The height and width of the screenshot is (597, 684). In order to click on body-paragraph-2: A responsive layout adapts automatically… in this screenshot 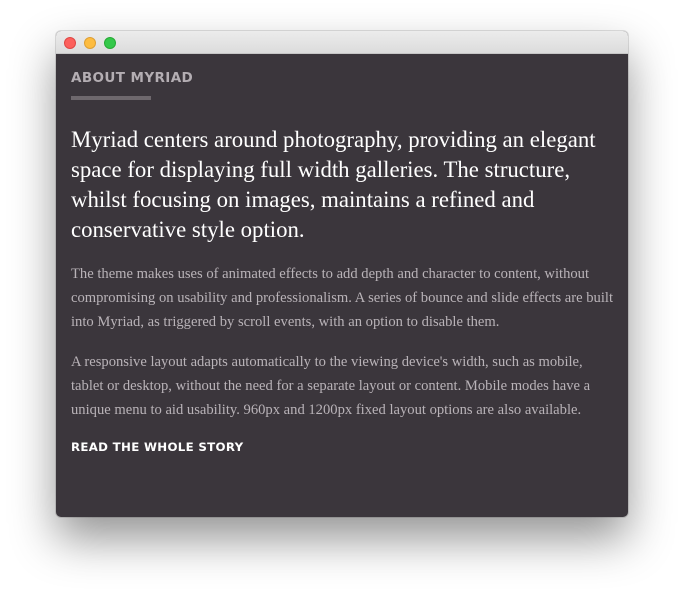, I will do `click(331, 386)`.